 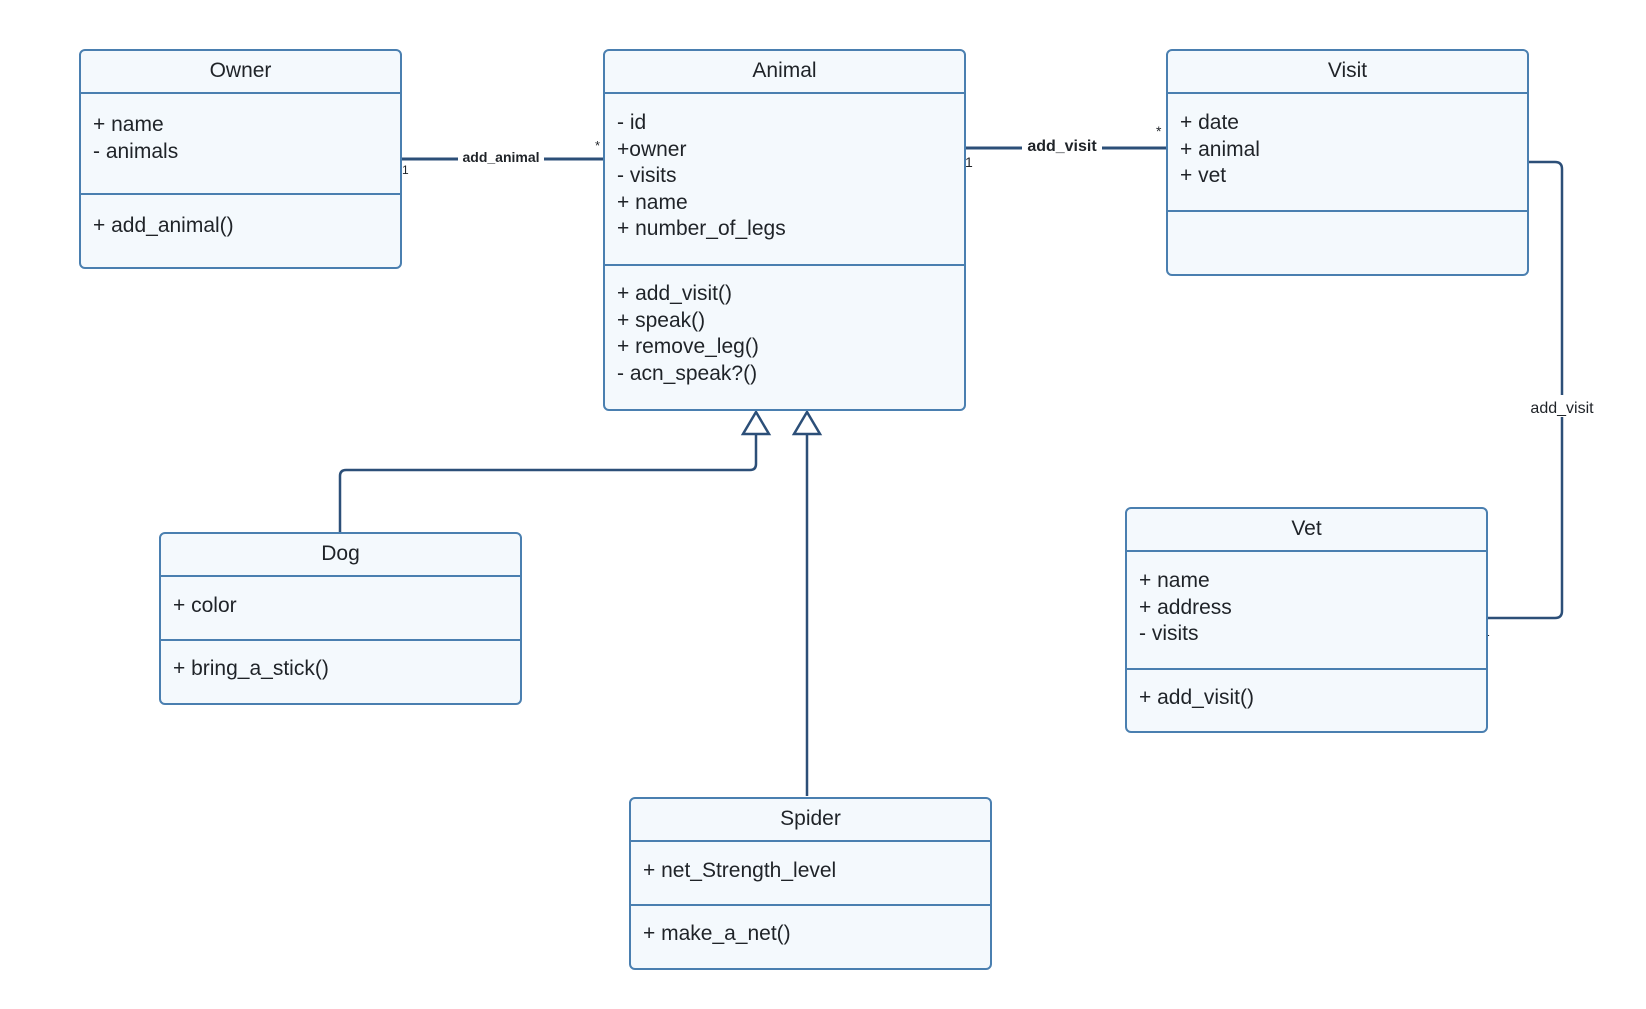 I want to click on attribute: - id, so click(x=632, y=122).